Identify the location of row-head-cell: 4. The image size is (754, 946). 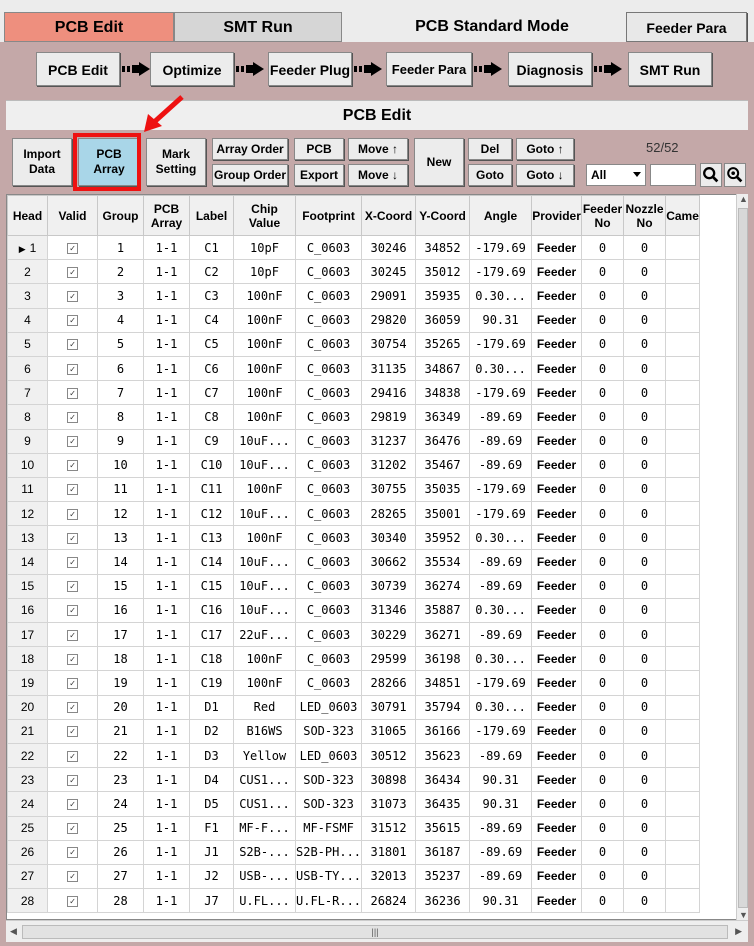
(27, 320).